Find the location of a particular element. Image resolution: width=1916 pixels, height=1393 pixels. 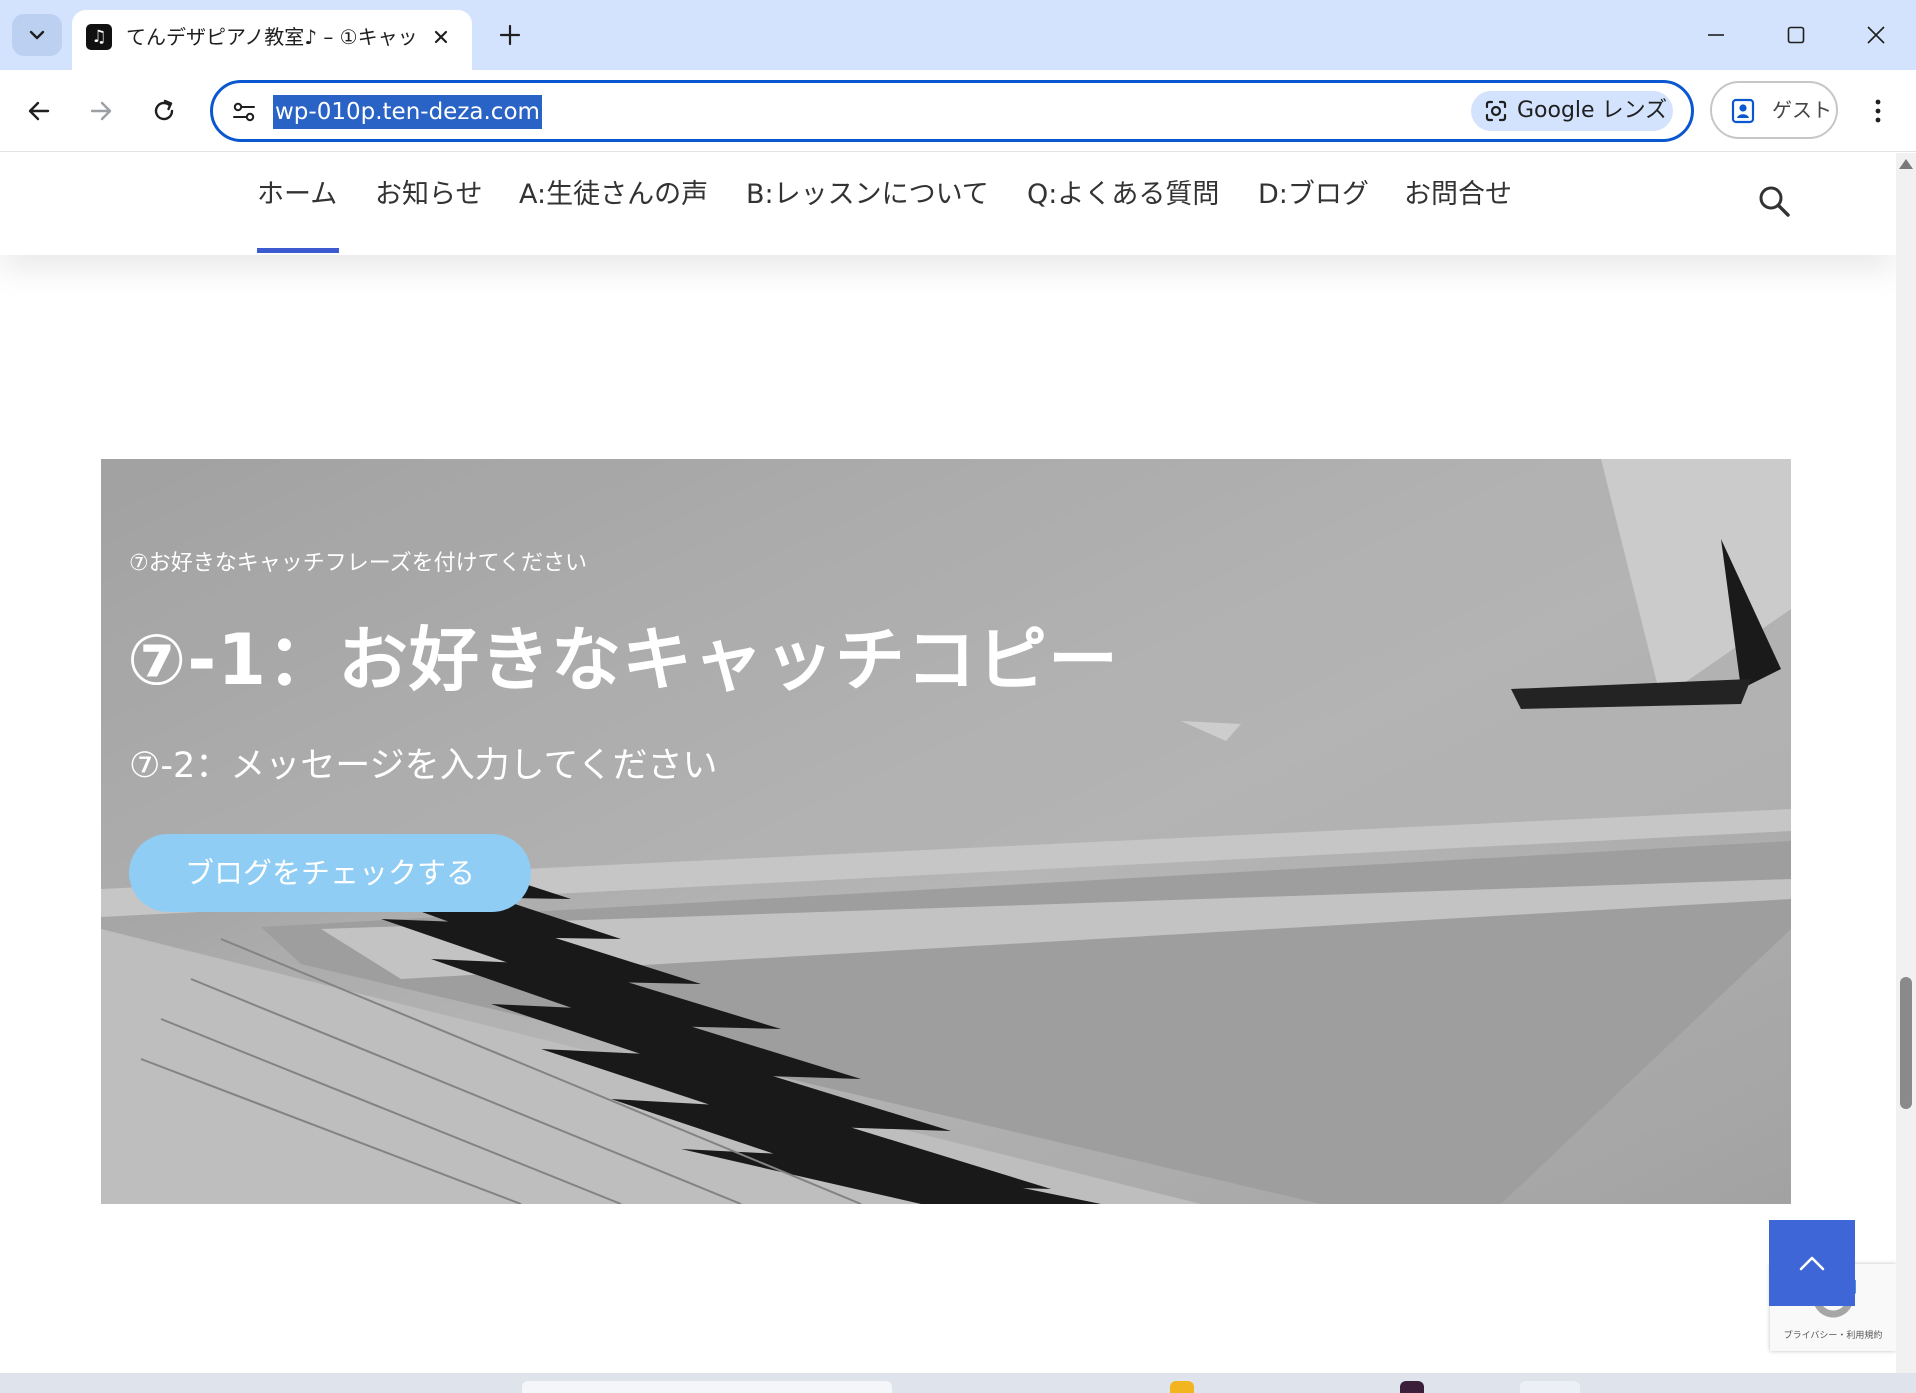

maximize-button is located at coordinates (1796, 35).